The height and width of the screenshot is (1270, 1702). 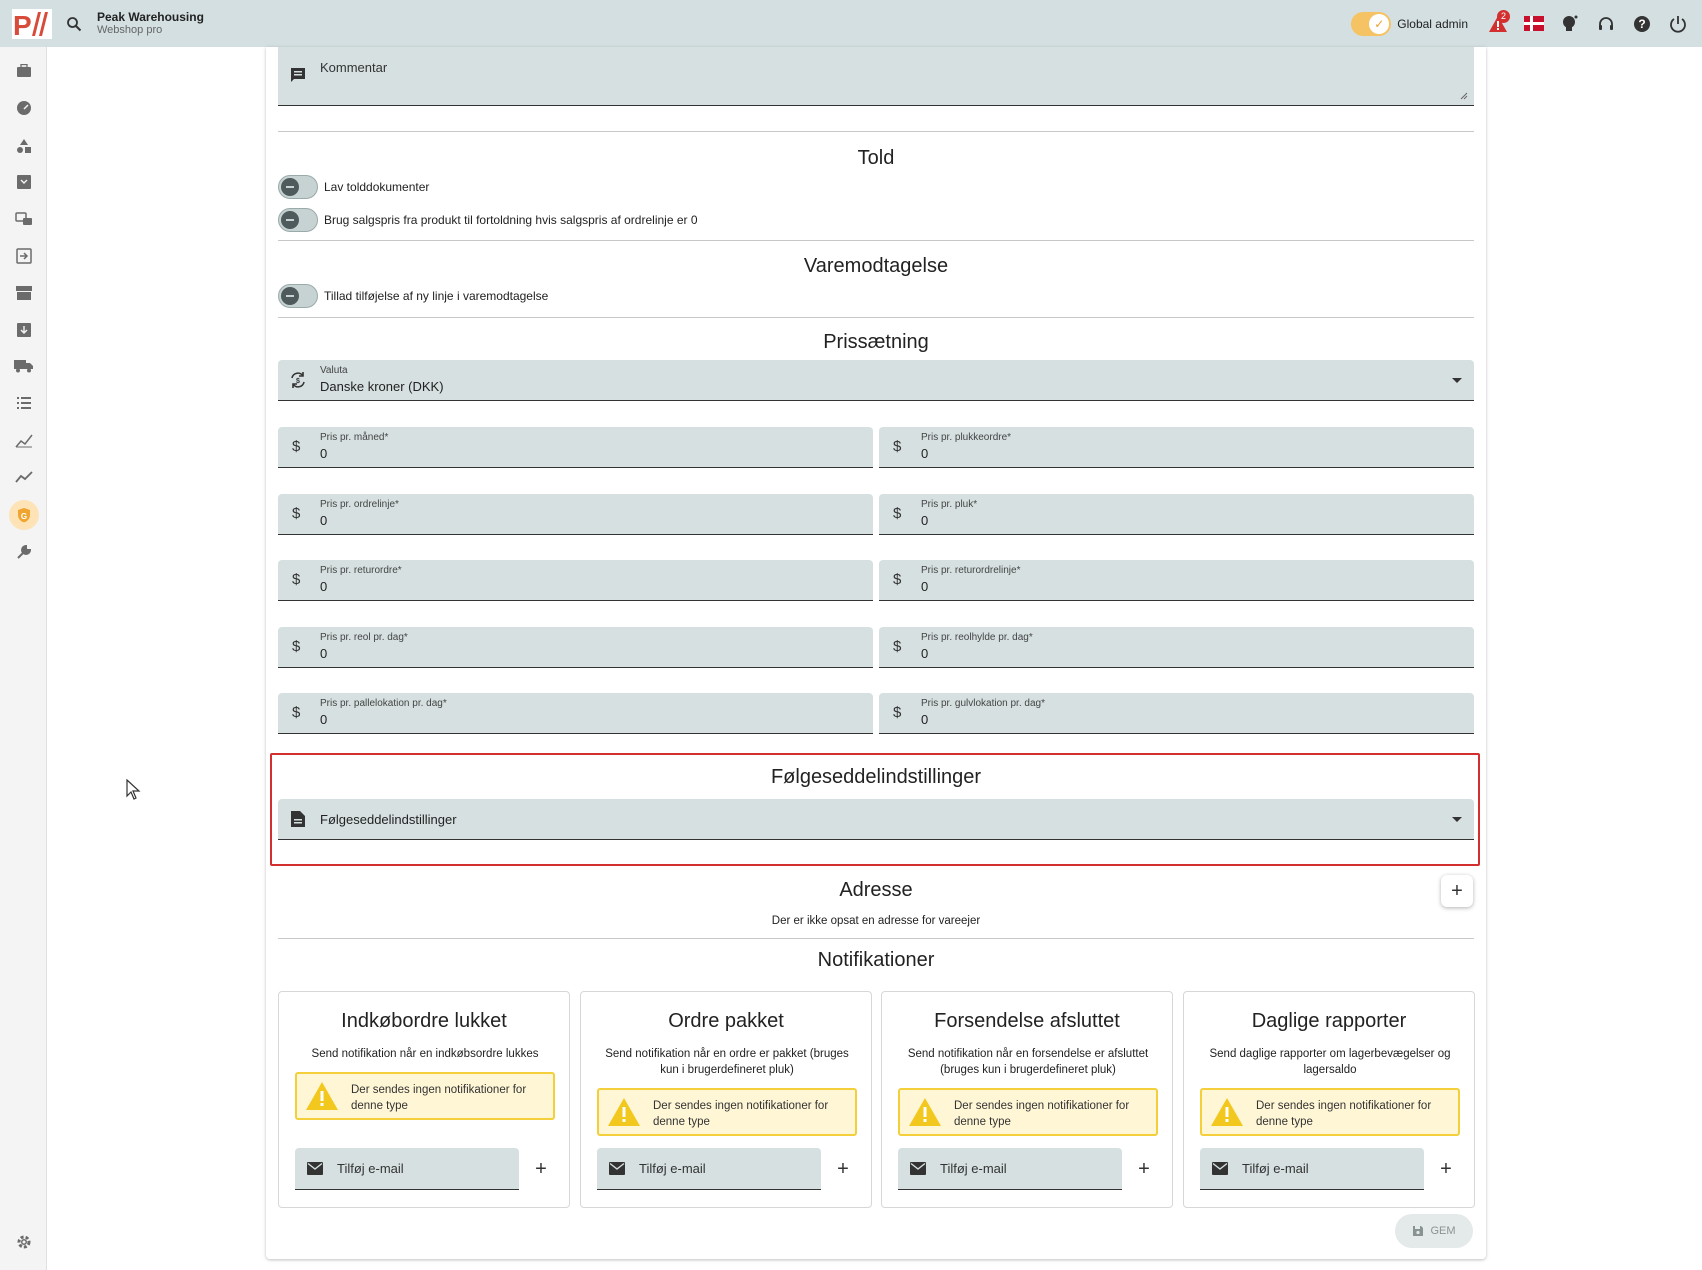 I want to click on sidebar-item-dashboard, so click(x=23, y=108).